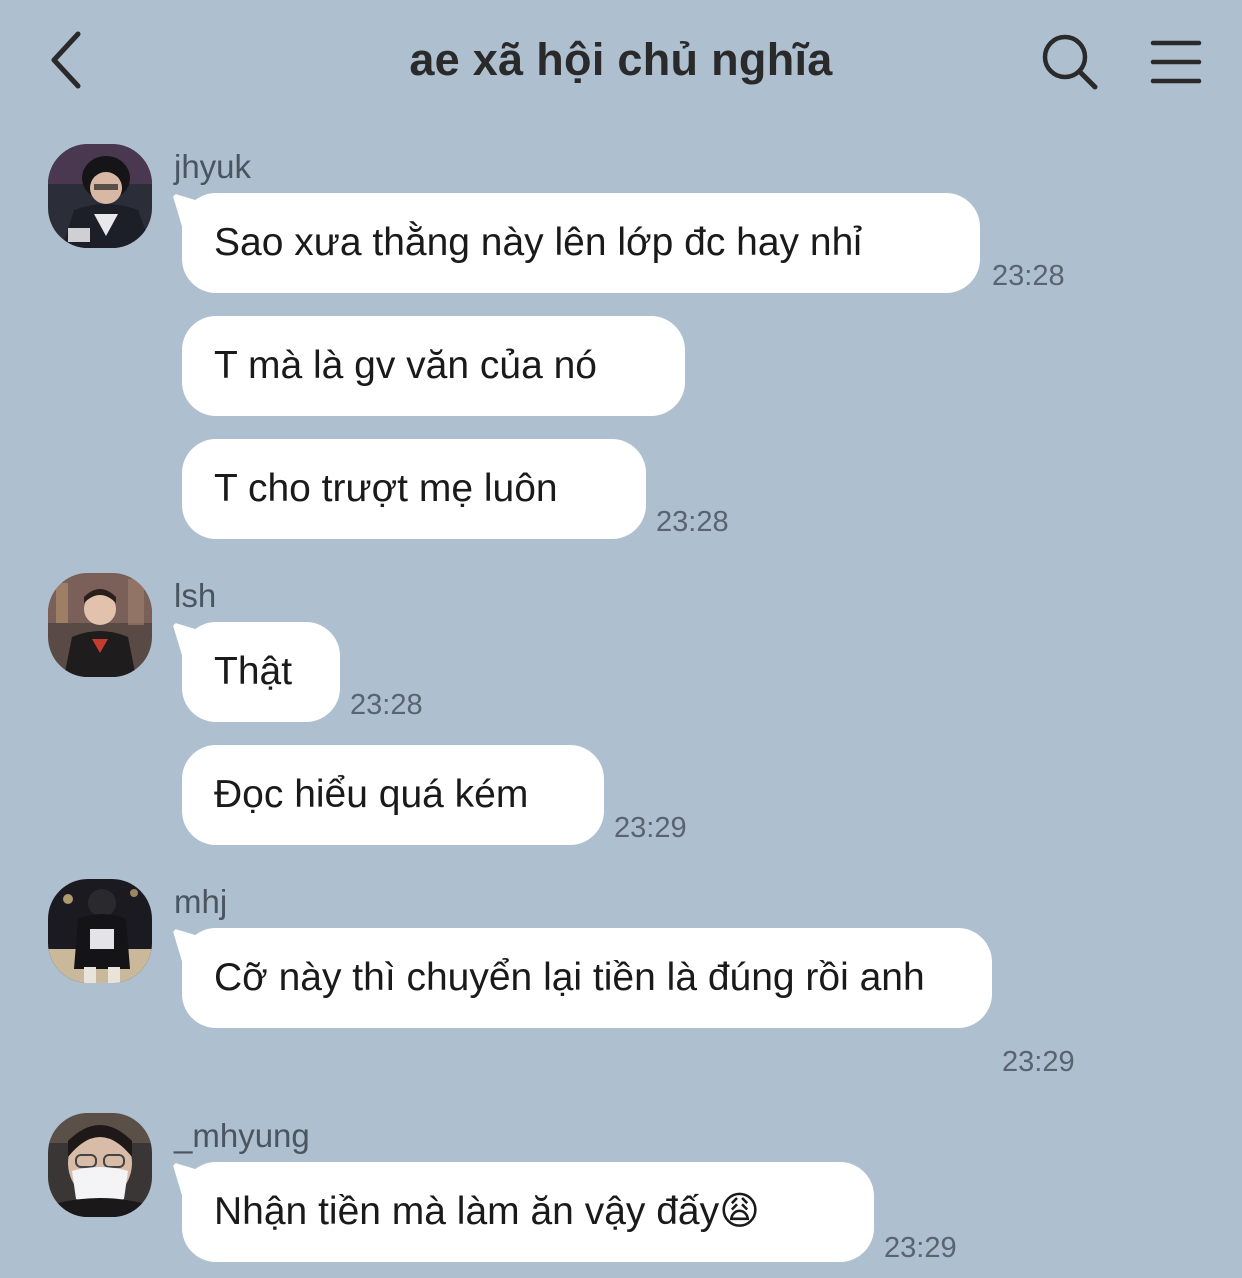  What do you see at coordinates (528, 1212) in the screenshot?
I see `message-bubble: Nhận tiền mà làm ăn vậy đấy😩` at bounding box center [528, 1212].